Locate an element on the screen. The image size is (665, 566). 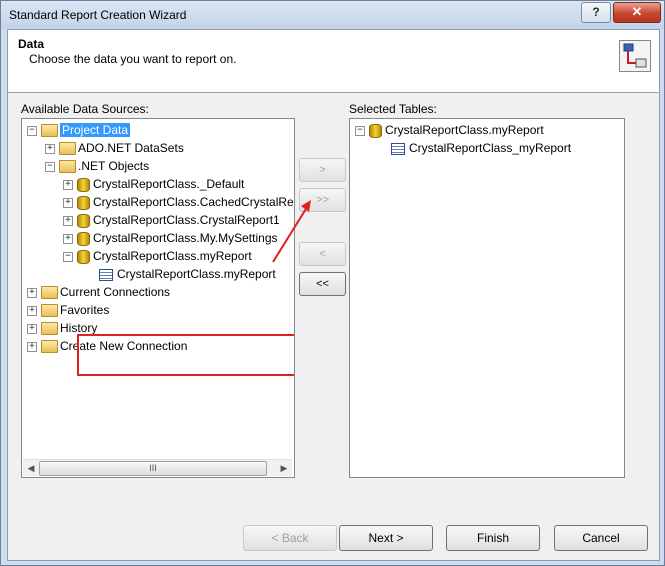
tree-node-myreport-table: CrystalReportClass.myReport is located at coordinates (187, 274).